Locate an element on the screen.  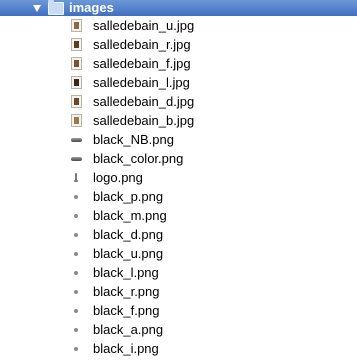
file-row: salledebain_l.jpg is located at coordinates (178, 82).